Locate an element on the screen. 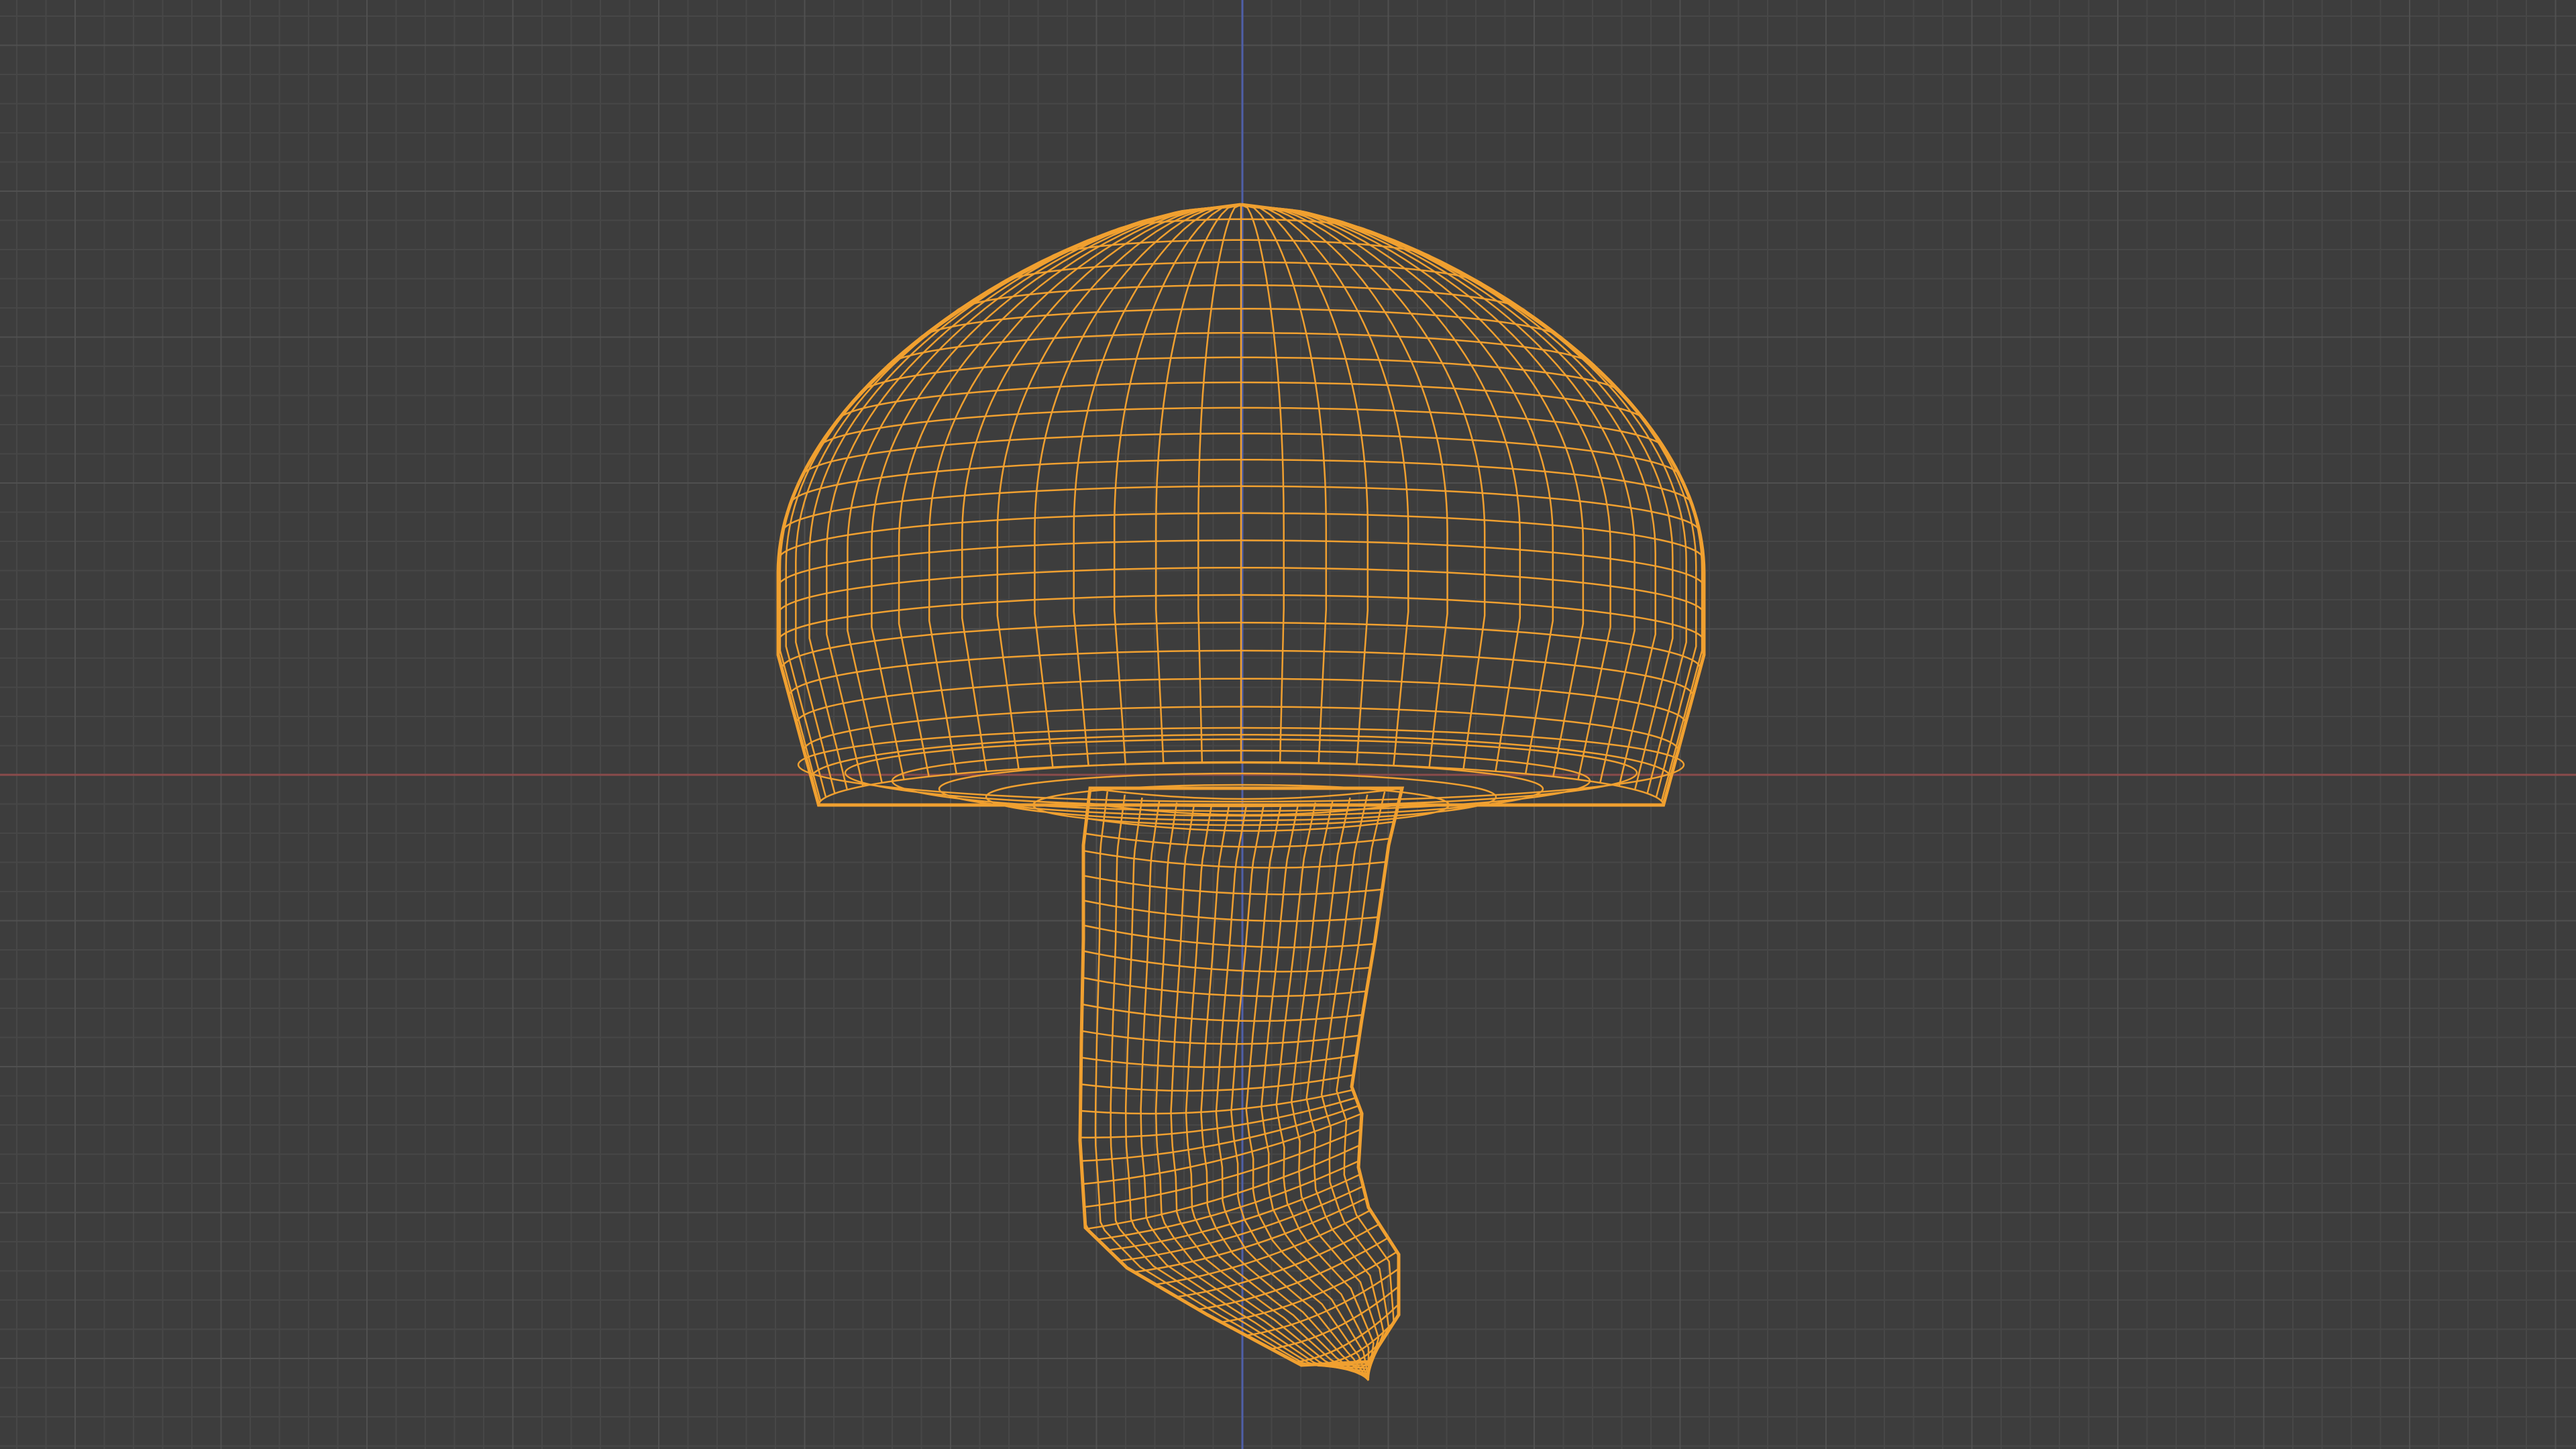 The image size is (2576, 1449). mushroom-stem-wireframe is located at coordinates (1241, 1083).